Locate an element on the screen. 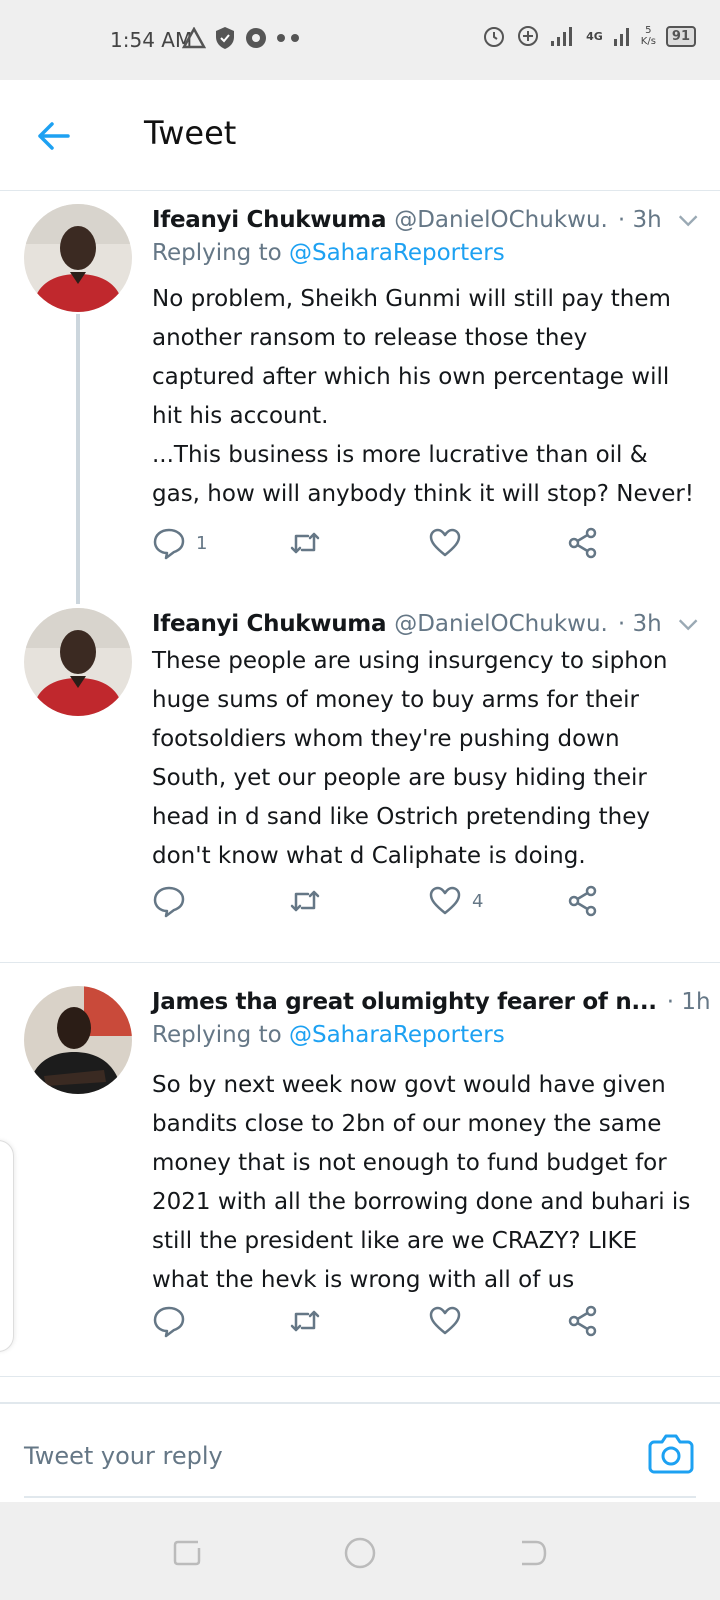 This screenshot has height=1600, width=720. like-button: 4 is located at coordinates (455, 901).